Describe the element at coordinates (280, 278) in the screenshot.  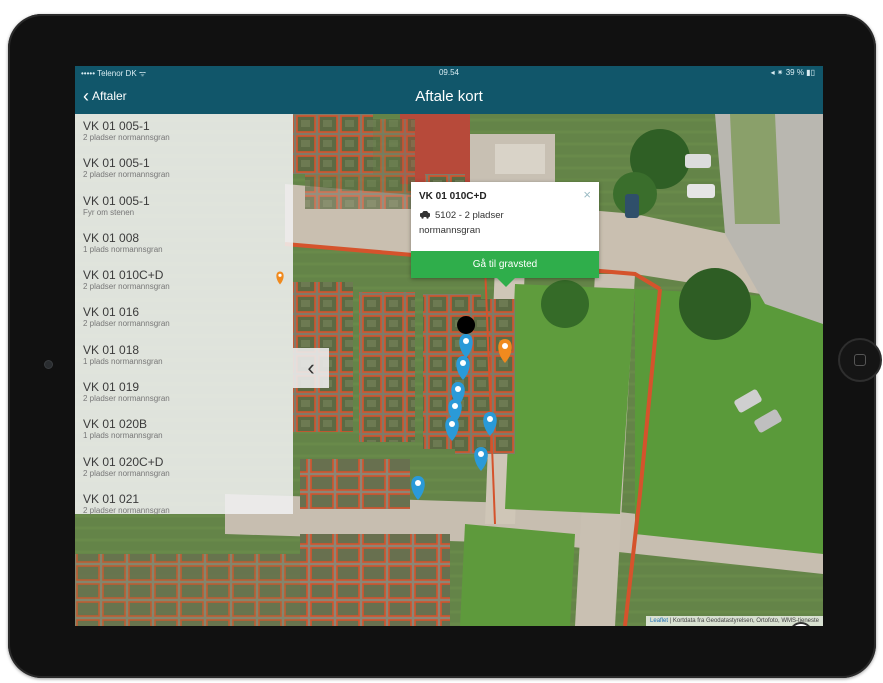
I see `location-marker-icon` at that location.